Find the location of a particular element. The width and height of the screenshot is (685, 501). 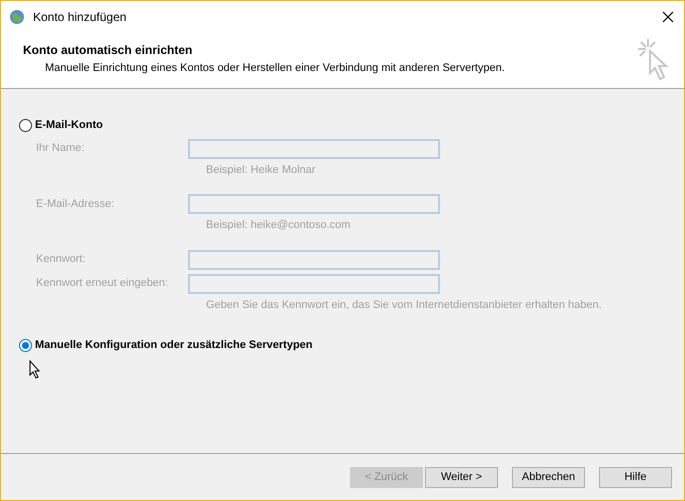

window-title: Konto hinzufügen is located at coordinates (79, 17).